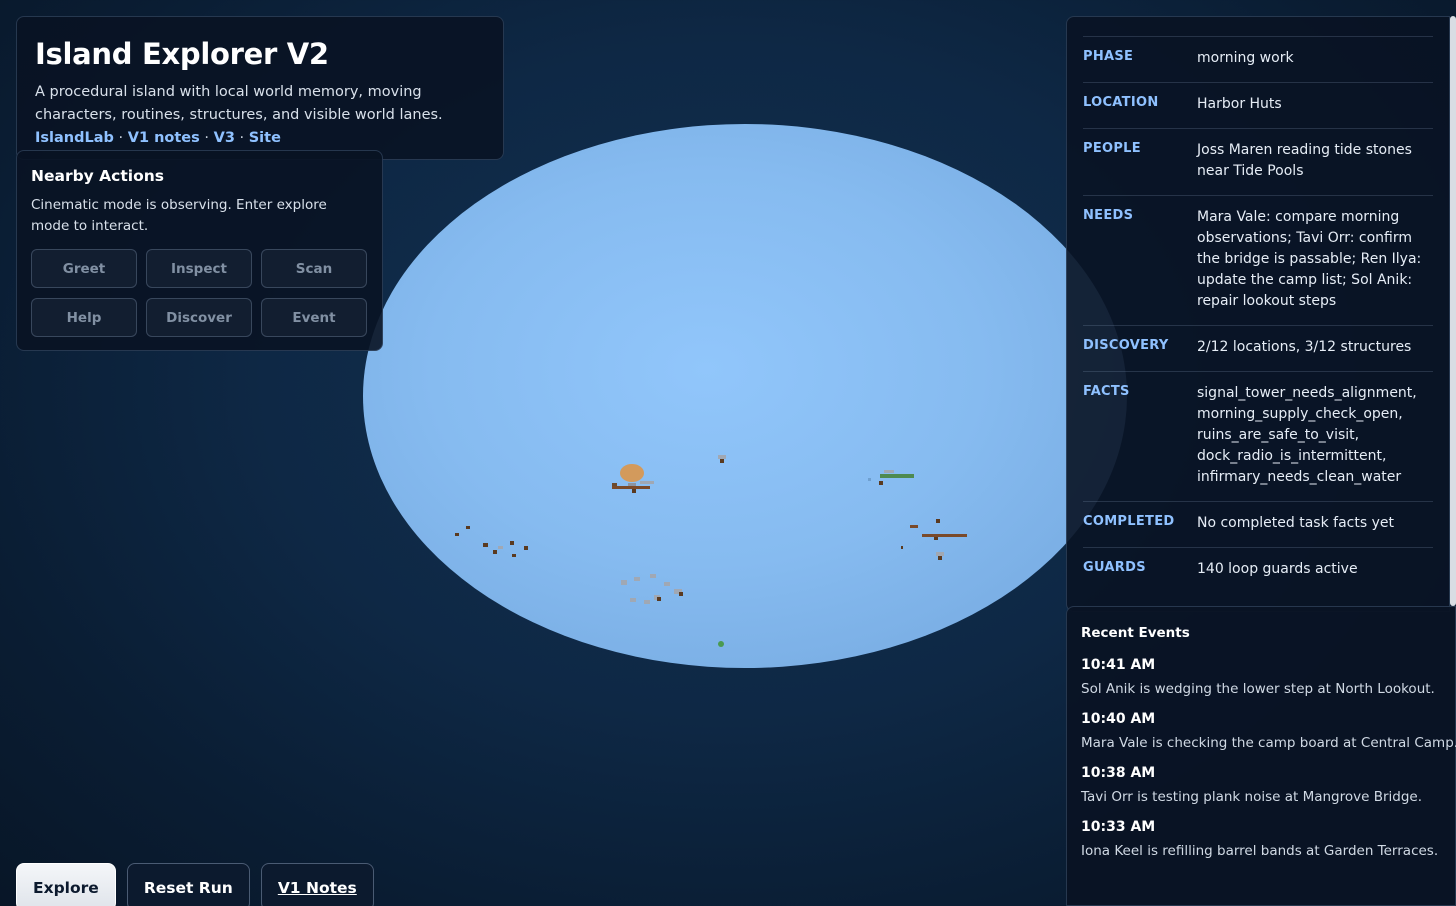 The image size is (1456, 906). What do you see at coordinates (199, 293) in the screenshot?
I see `actions-button-grid: Greet Inspect Scan Help Discover Event` at bounding box center [199, 293].